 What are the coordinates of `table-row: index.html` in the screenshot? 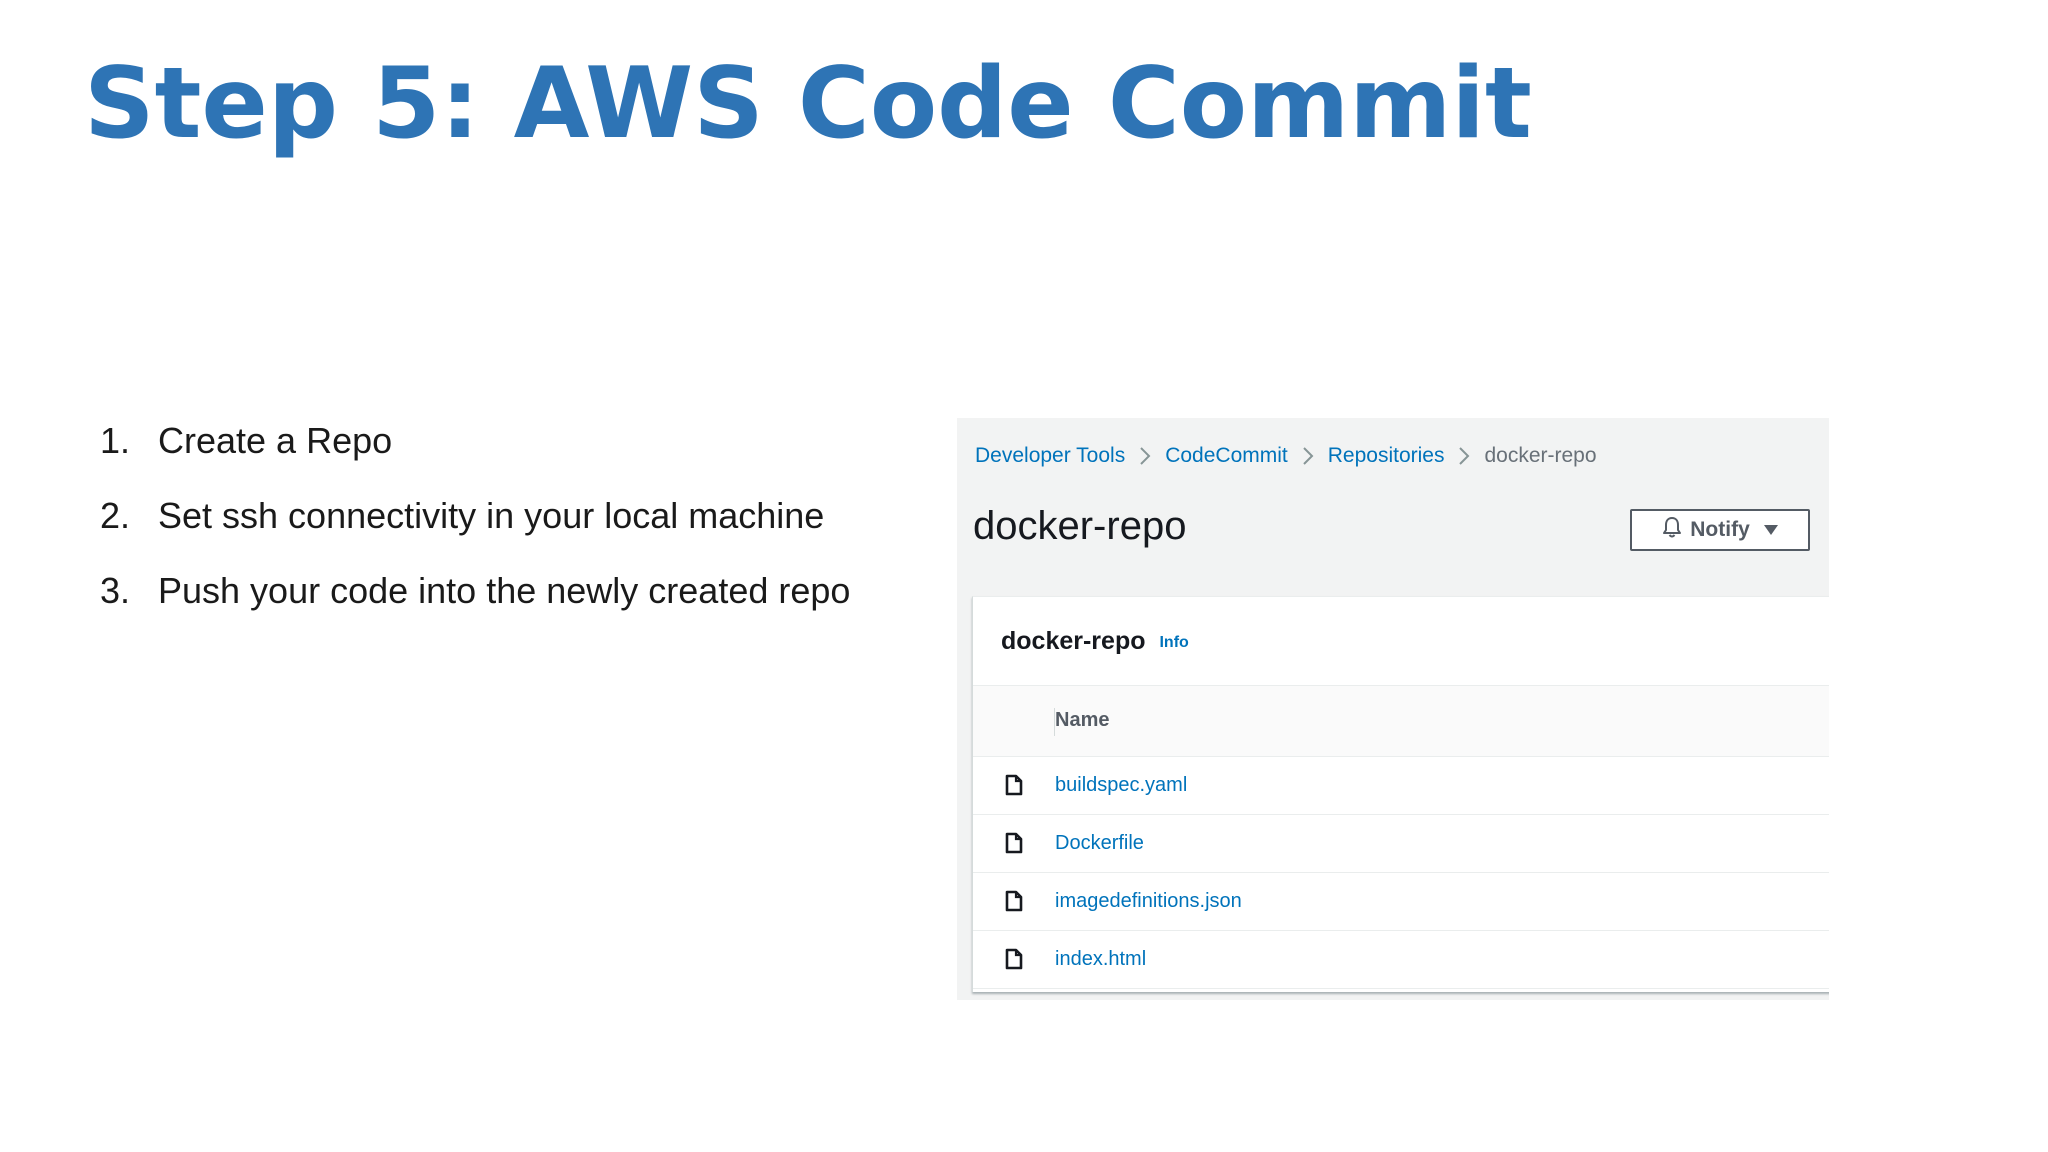 It's located at (1401, 959).